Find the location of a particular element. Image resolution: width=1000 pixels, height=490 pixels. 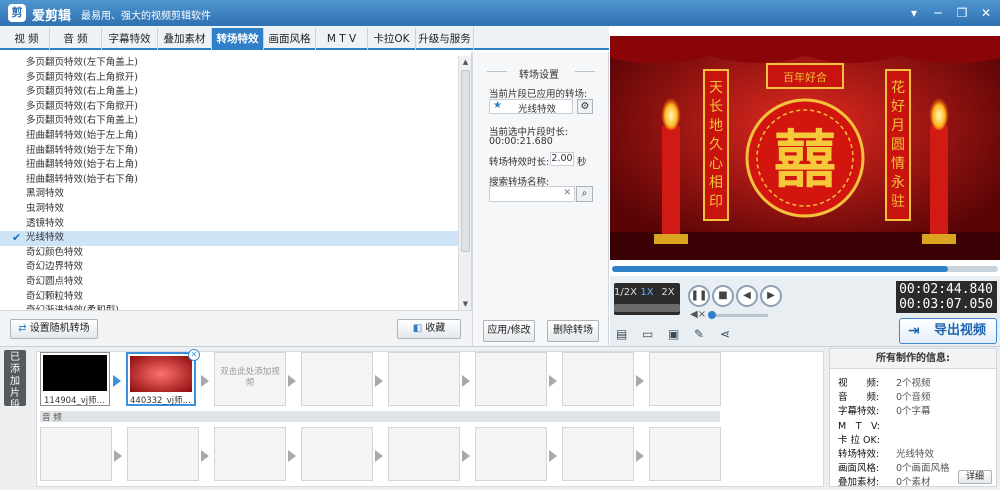

gear-icon: ⚙ is located at coordinates (585, 106).